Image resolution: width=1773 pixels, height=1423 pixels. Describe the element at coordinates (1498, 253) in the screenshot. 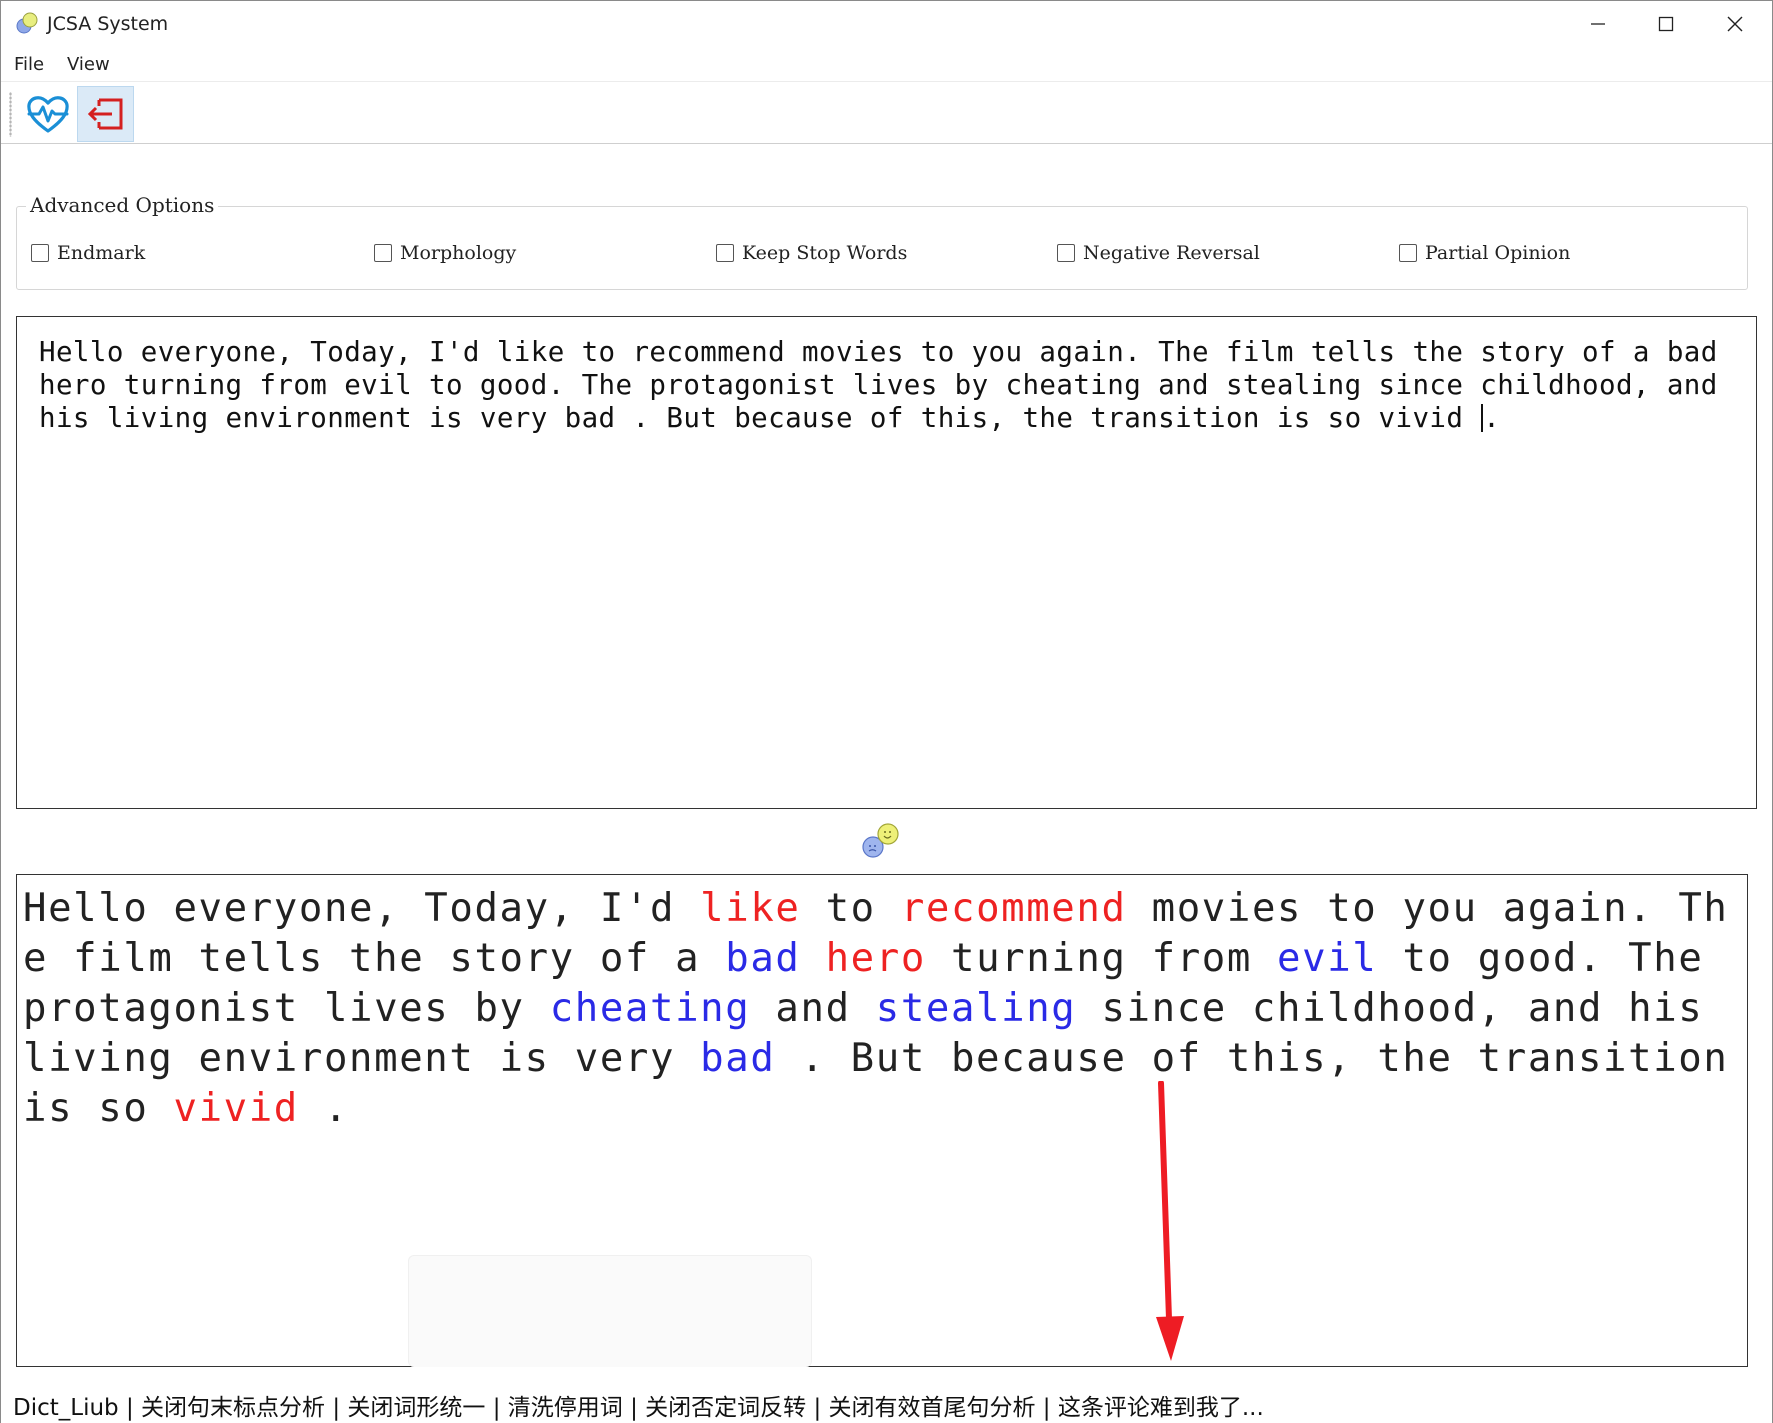

I see `partial-opinion-label: Partial Opinion` at that location.